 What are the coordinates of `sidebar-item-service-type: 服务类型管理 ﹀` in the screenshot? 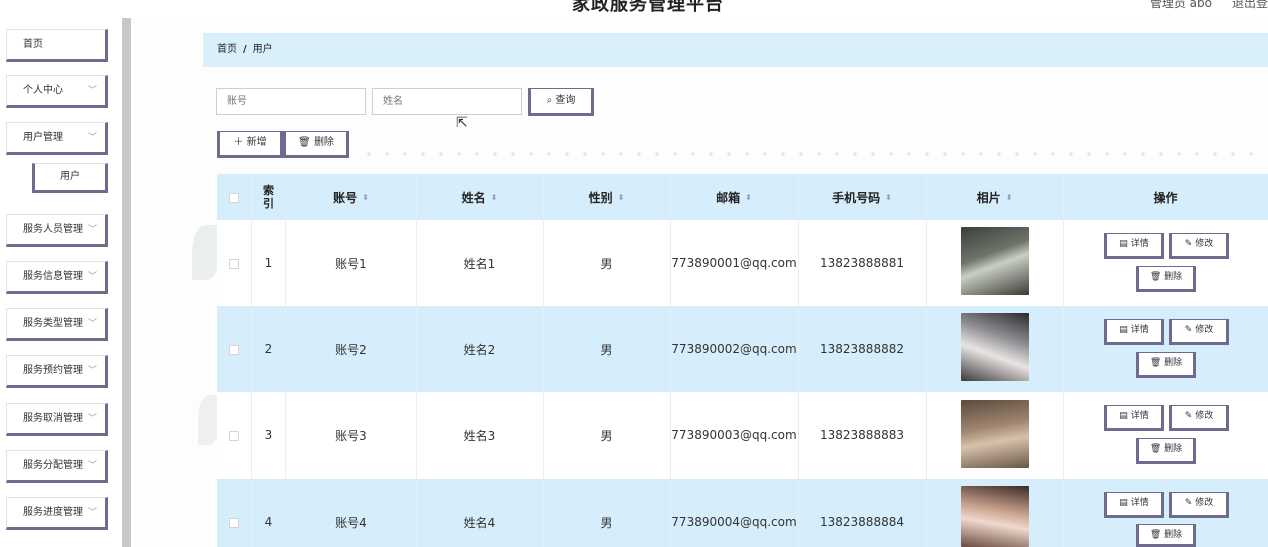 It's located at (57, 324).